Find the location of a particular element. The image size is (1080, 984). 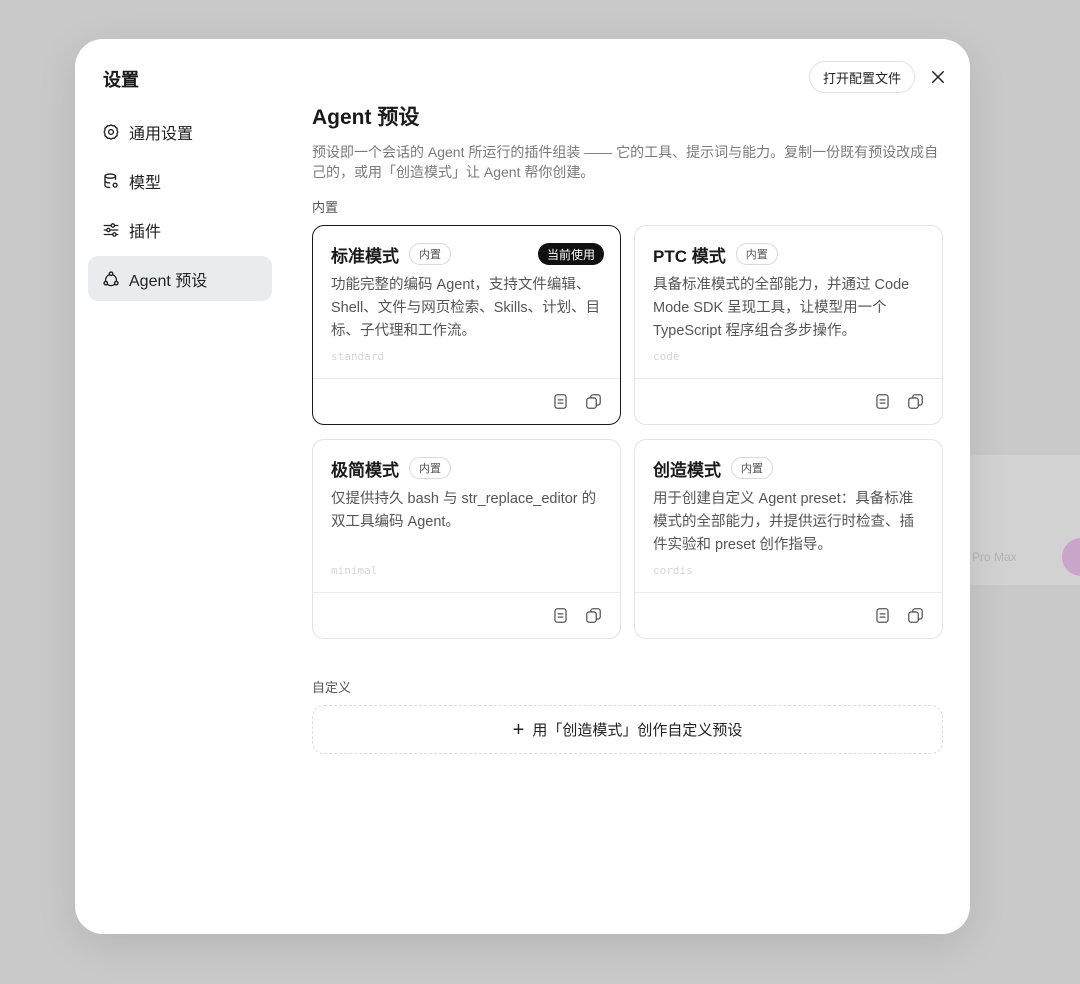

sidebar-title: 设置 is located at coordinates (121, 80).